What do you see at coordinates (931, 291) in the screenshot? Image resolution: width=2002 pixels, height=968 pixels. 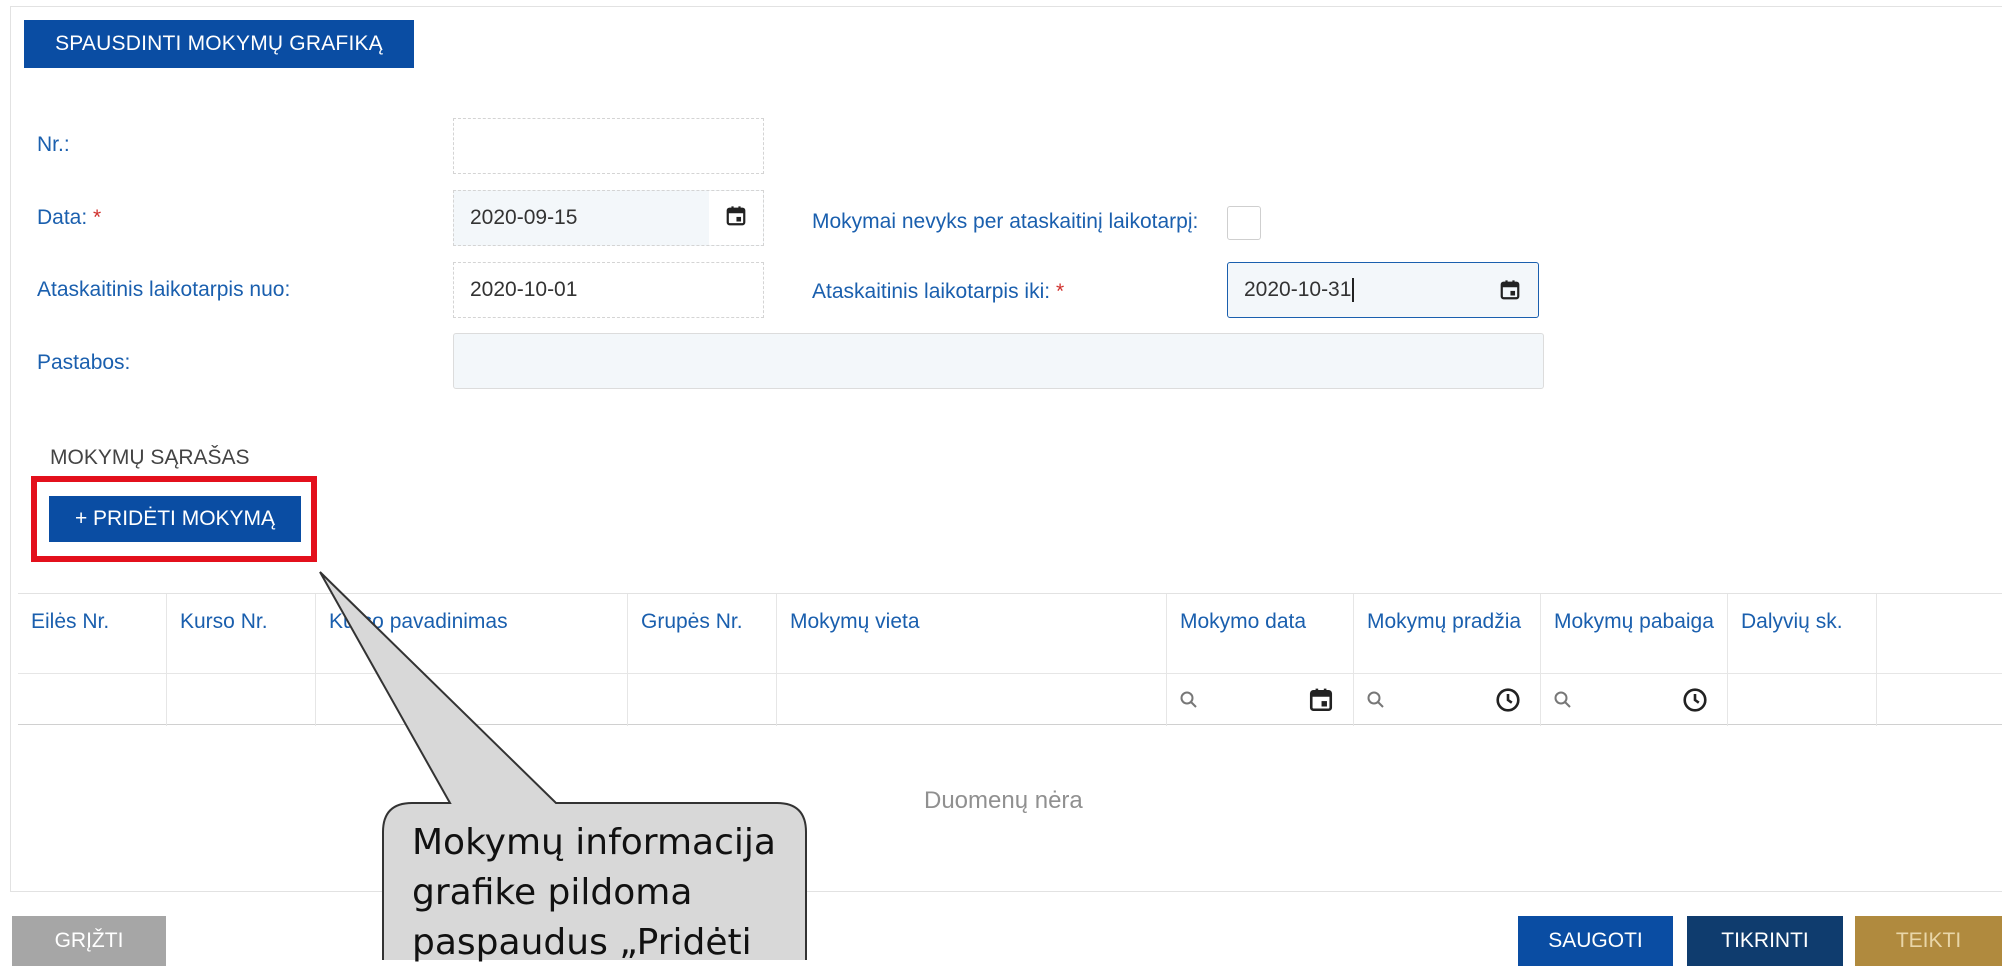 I see `period-to-label-text: Ataskaitinis laikotarpis iki:` at bounding box center [931, 291].